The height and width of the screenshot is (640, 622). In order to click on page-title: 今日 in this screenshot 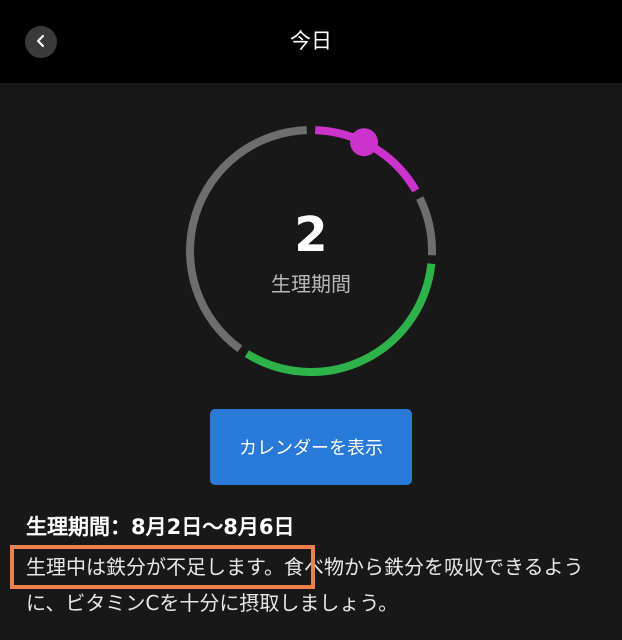, I will do `click(311, 41)`.